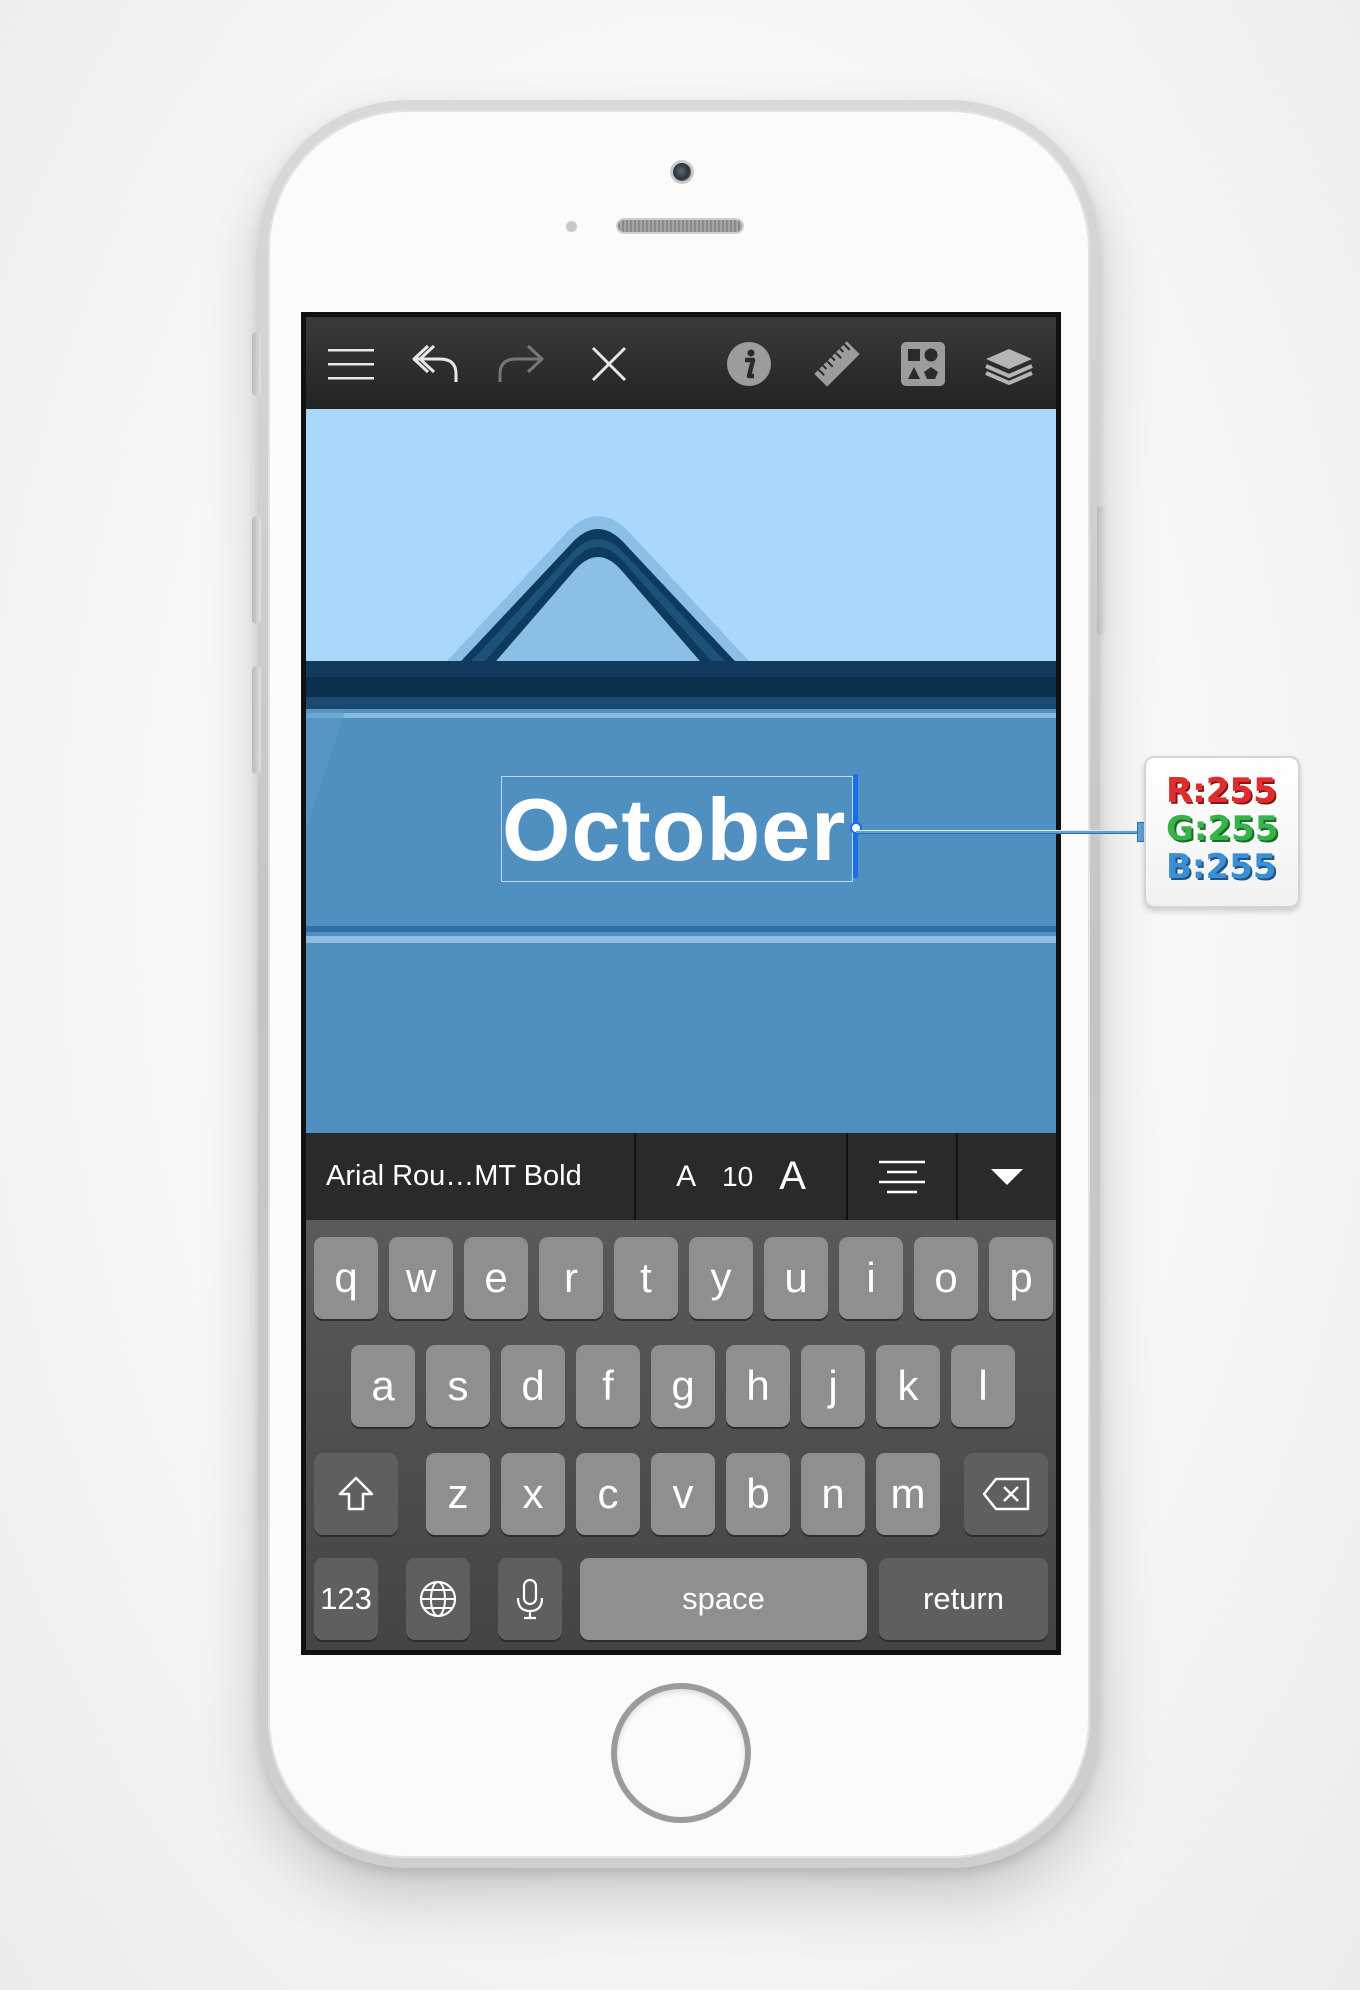 The width and height of the screenshot is (1360, 1990). I want to click on delete-key, so click(1006, 1494).